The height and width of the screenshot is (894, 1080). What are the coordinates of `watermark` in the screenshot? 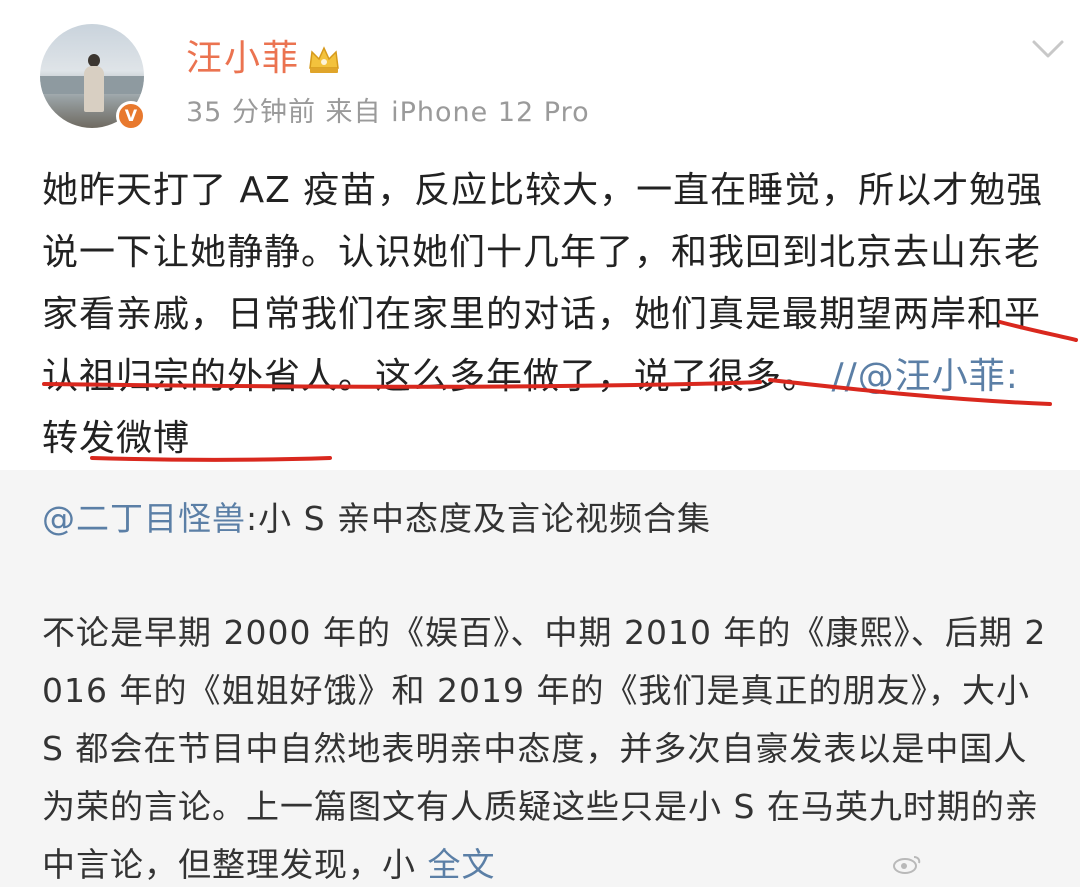 It's located at (972, 864).